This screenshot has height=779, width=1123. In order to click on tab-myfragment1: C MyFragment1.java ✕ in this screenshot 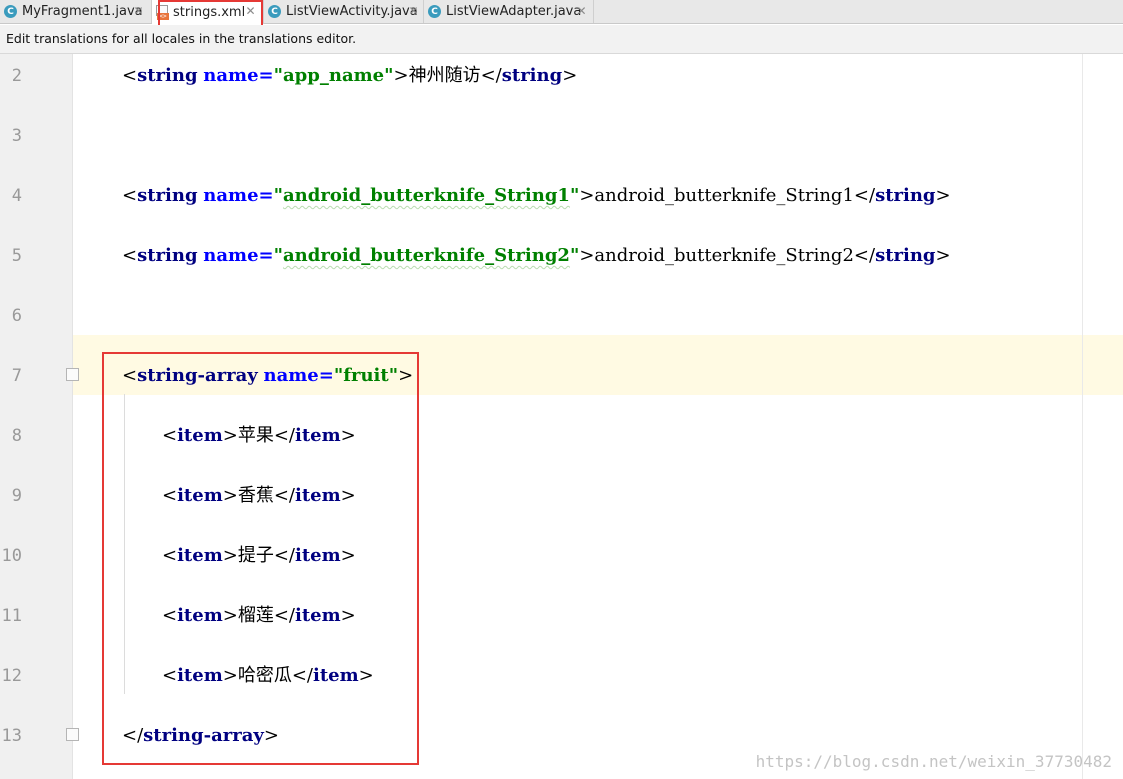, I will do `click(76, 11)`.